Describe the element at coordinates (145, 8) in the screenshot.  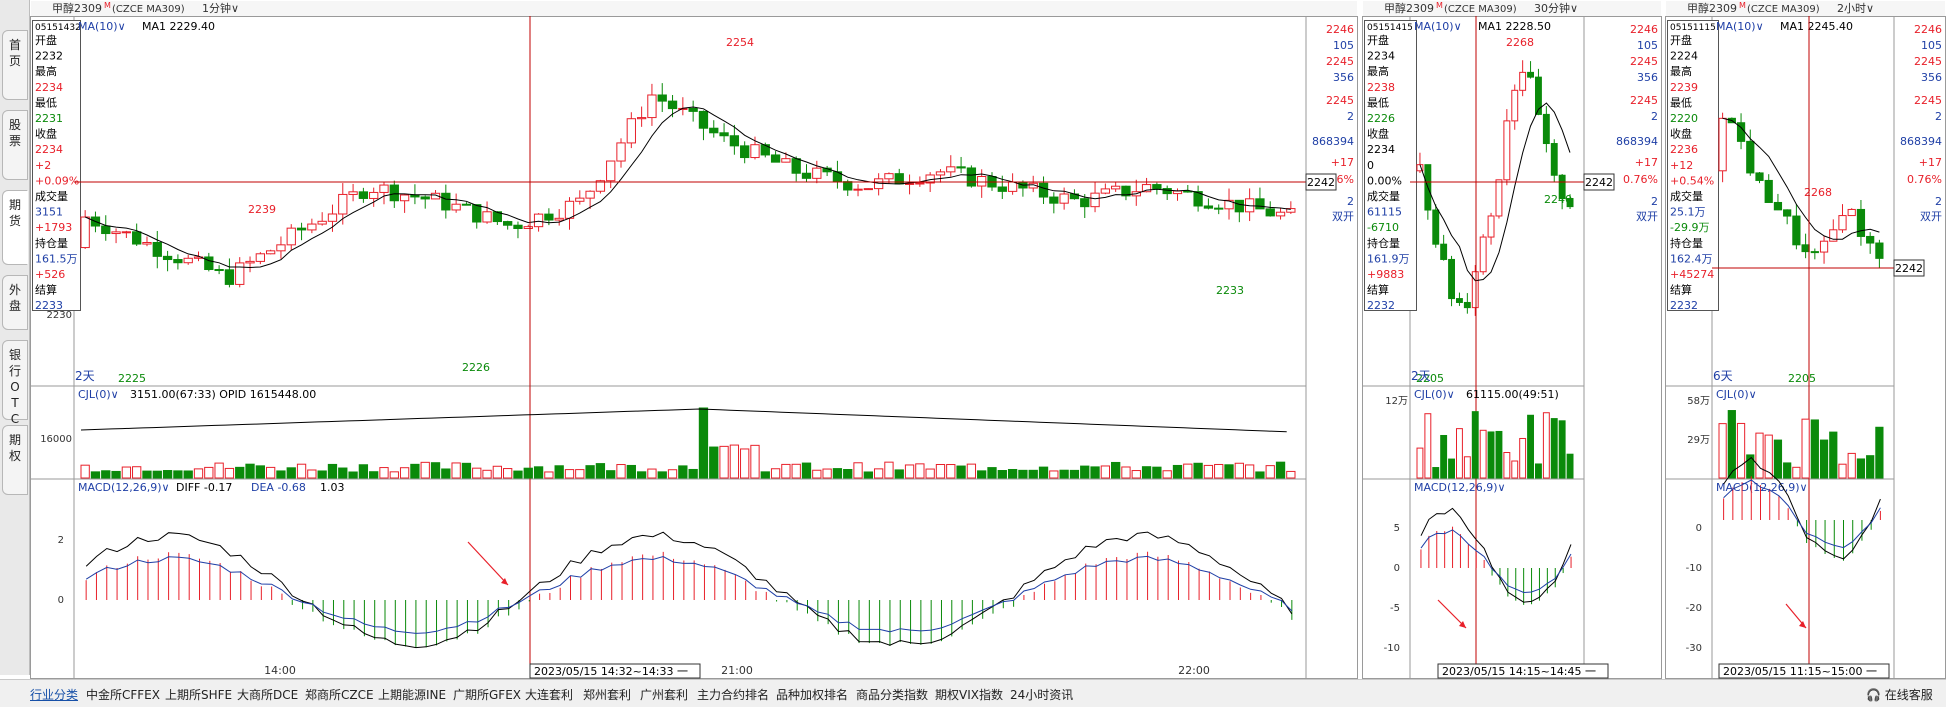
I see `panel-header: 甲醇2309 M (CZCE MA309) 1分钟∨` at that location.